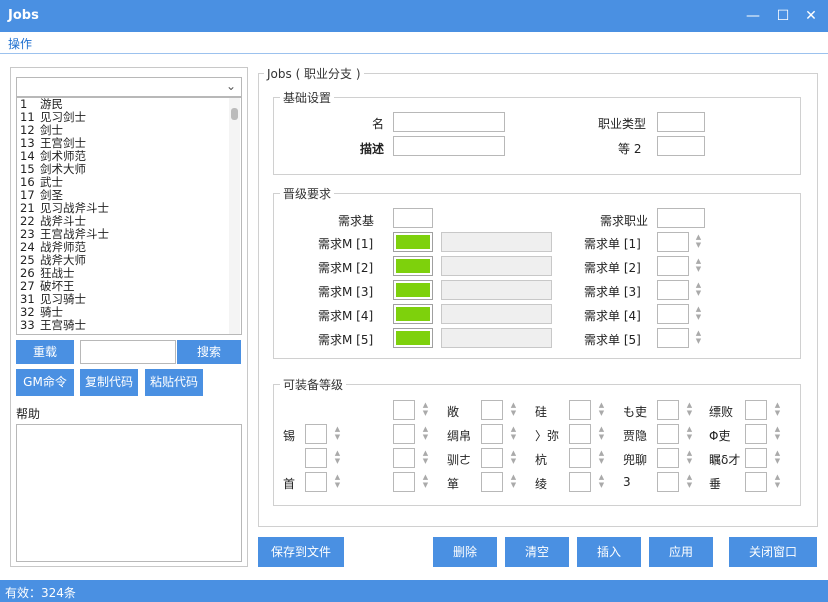 The image size is (828, 602). I want to click on equip-label-c0-3: 首, so click(289, 484).